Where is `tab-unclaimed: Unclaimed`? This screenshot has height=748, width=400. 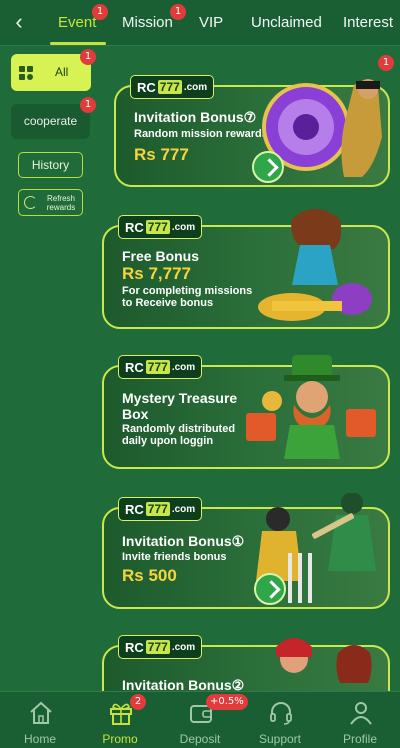 tab-unclaimed: Unclaimed is located at coordinates (286, 22).